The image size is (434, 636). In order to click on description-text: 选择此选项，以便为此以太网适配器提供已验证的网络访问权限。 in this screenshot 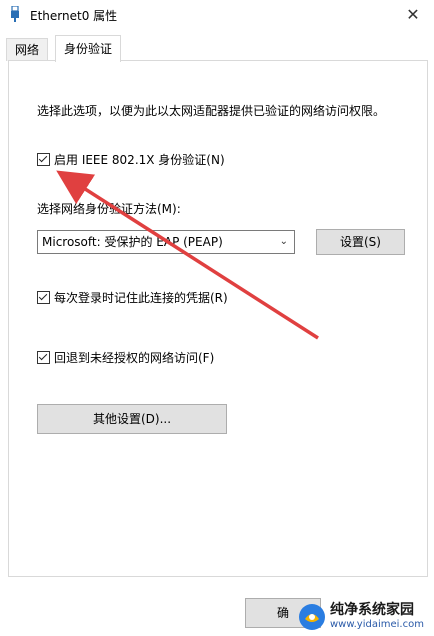, I will do `click(211, 111)`.